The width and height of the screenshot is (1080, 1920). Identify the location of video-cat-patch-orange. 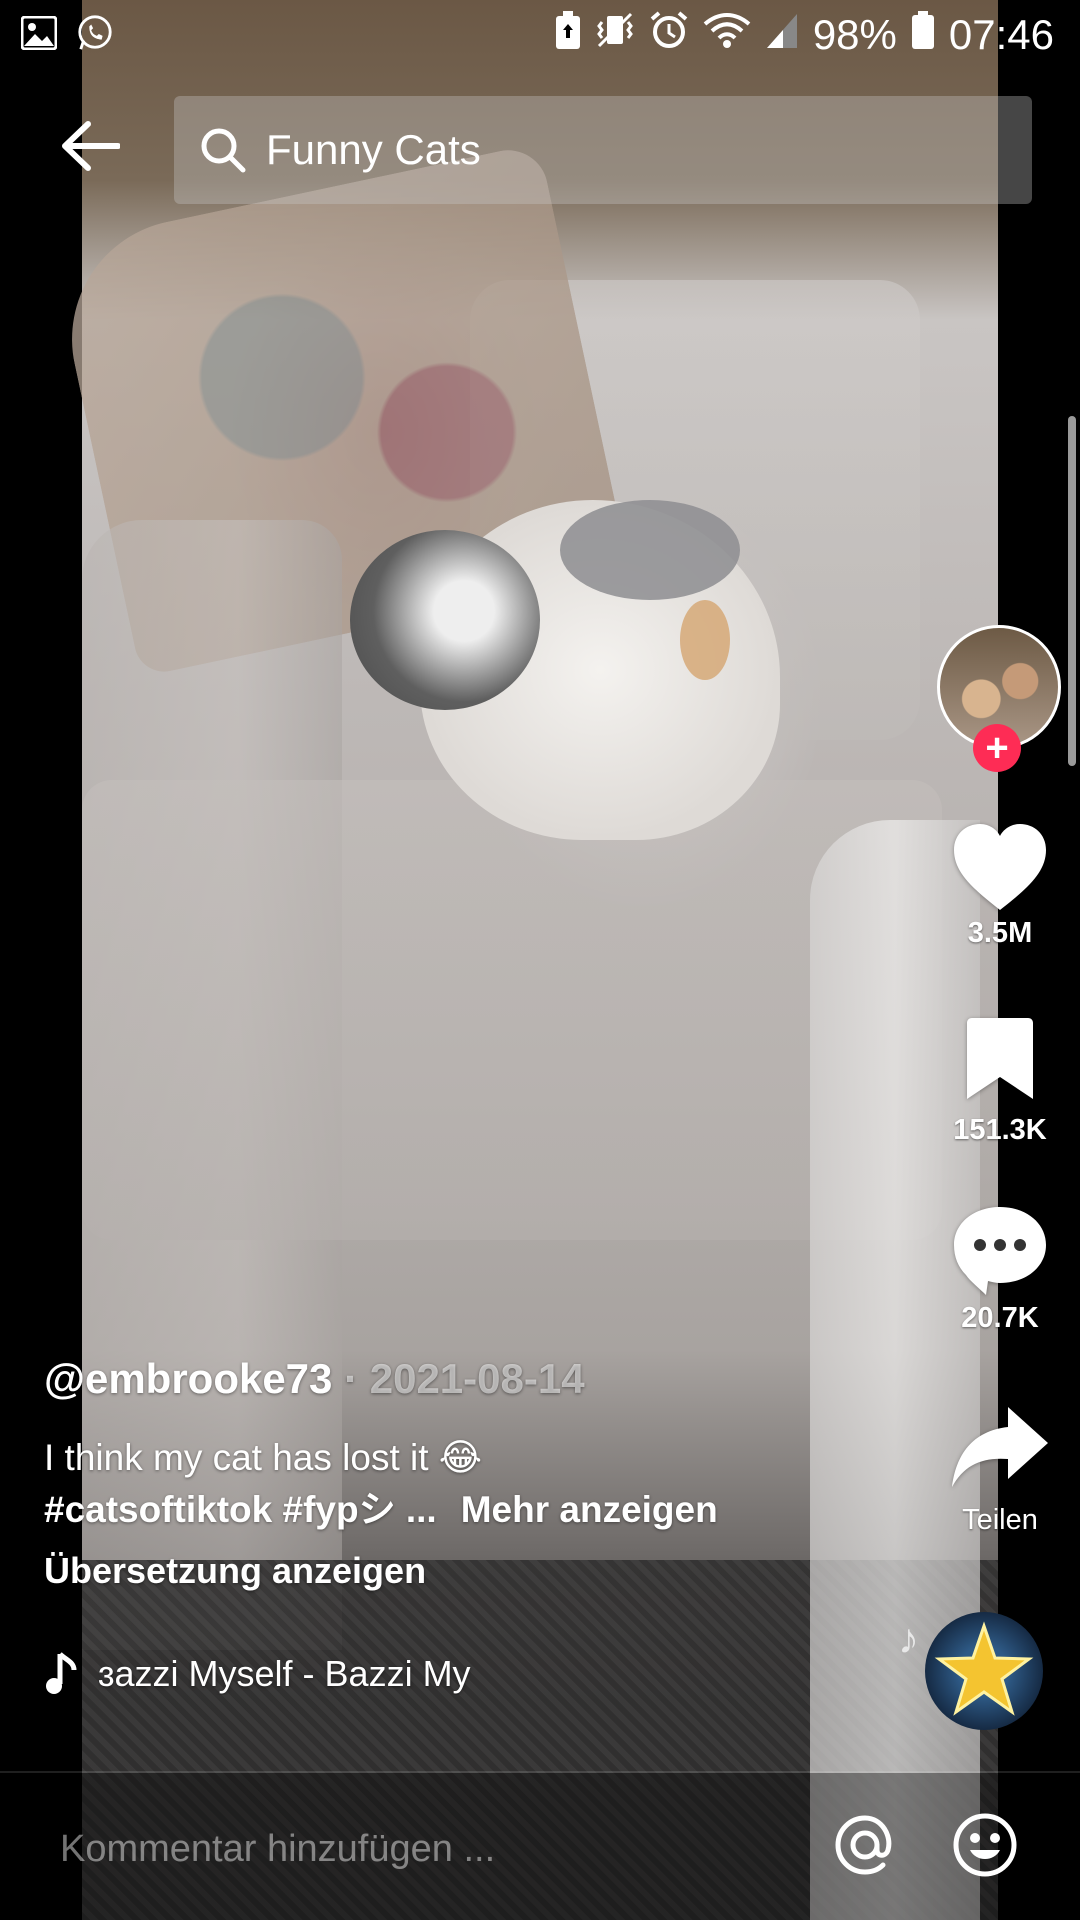
(705, 640).